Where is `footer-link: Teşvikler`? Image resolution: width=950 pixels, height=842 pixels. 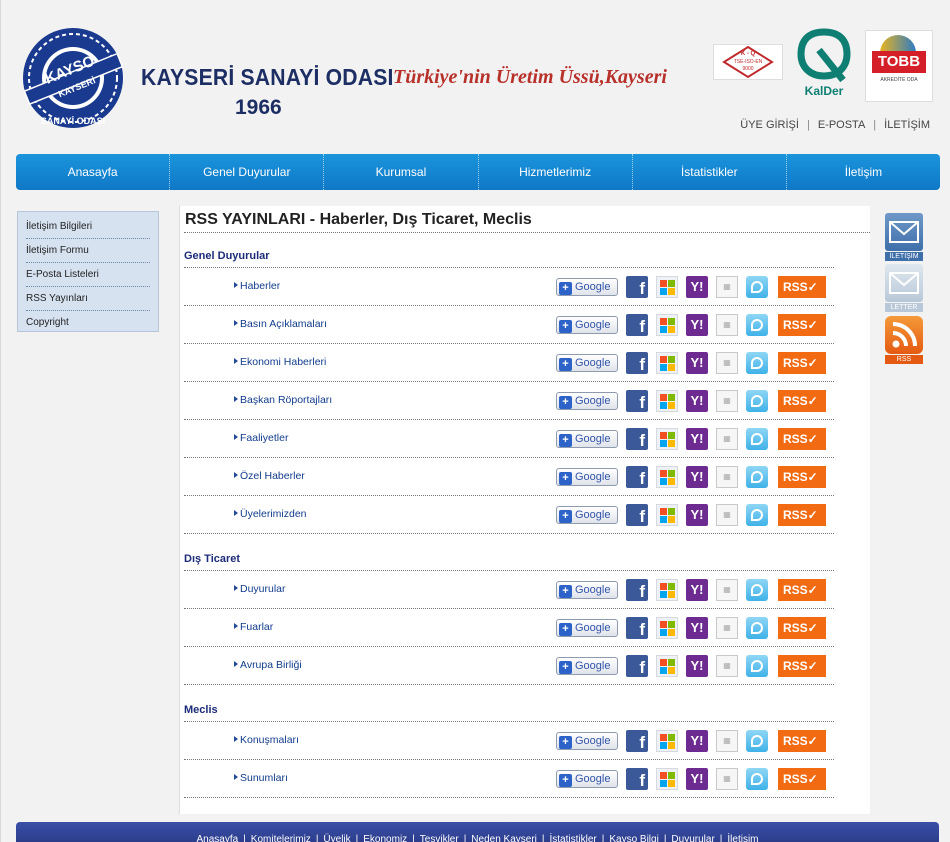 footer-link: Teşvikler is located at coordinates (439, 838).